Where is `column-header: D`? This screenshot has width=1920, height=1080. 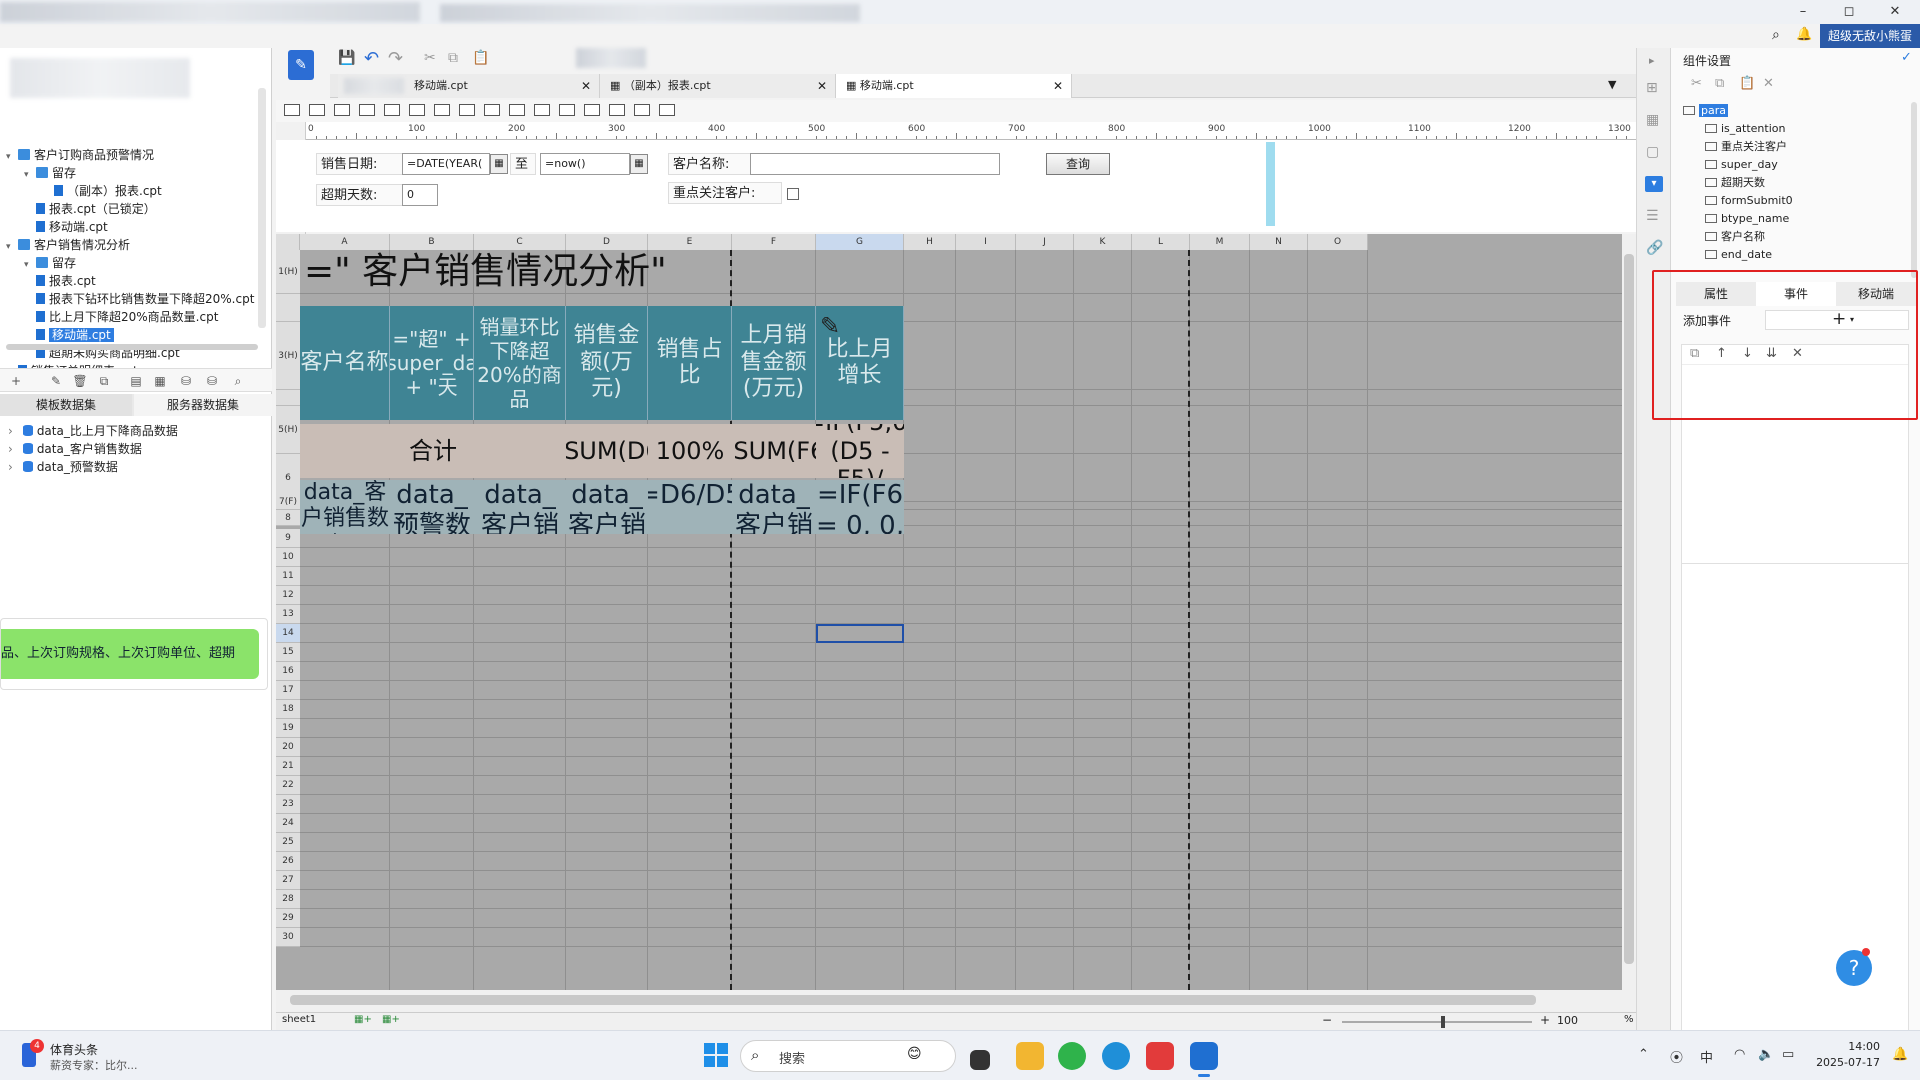 column-header: D is located at coordinates (607, 242).